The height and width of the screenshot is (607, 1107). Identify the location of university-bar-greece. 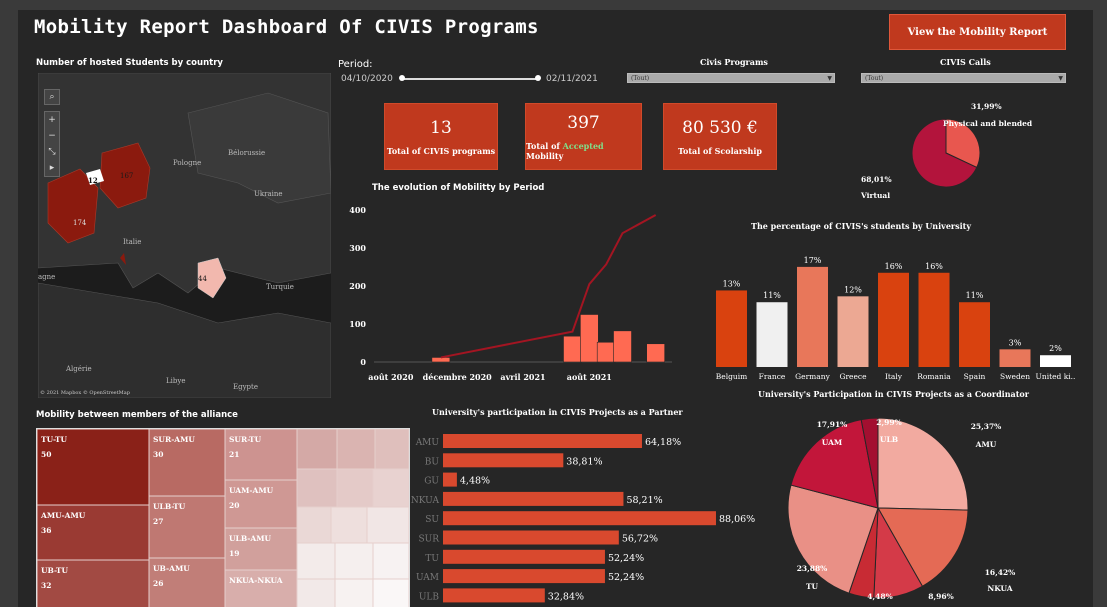
(853, 331).